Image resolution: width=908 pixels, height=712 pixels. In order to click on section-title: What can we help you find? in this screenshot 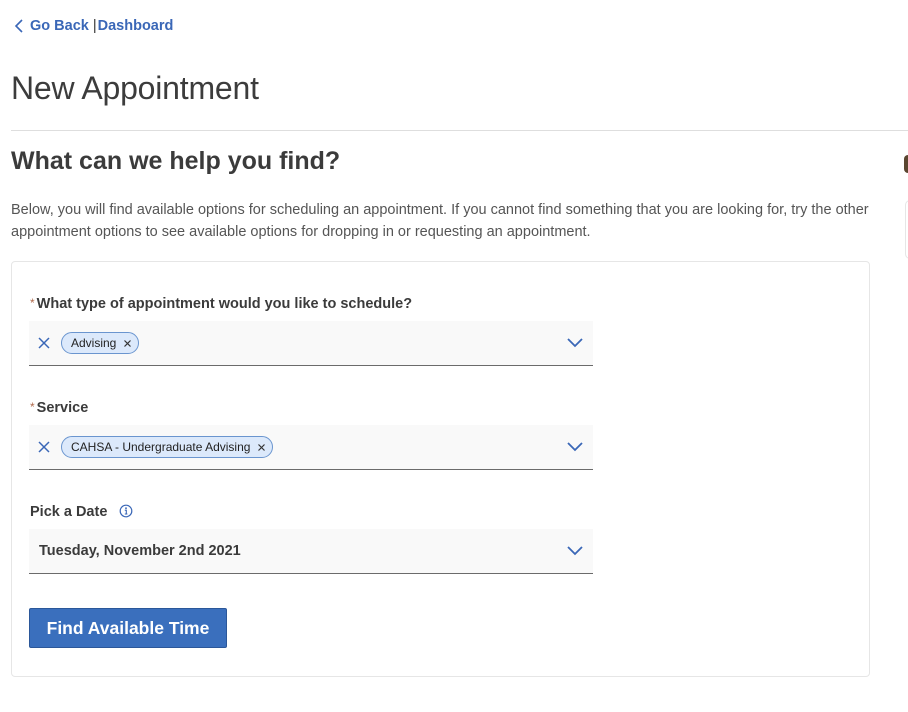, I will do `click(176, 161)`.